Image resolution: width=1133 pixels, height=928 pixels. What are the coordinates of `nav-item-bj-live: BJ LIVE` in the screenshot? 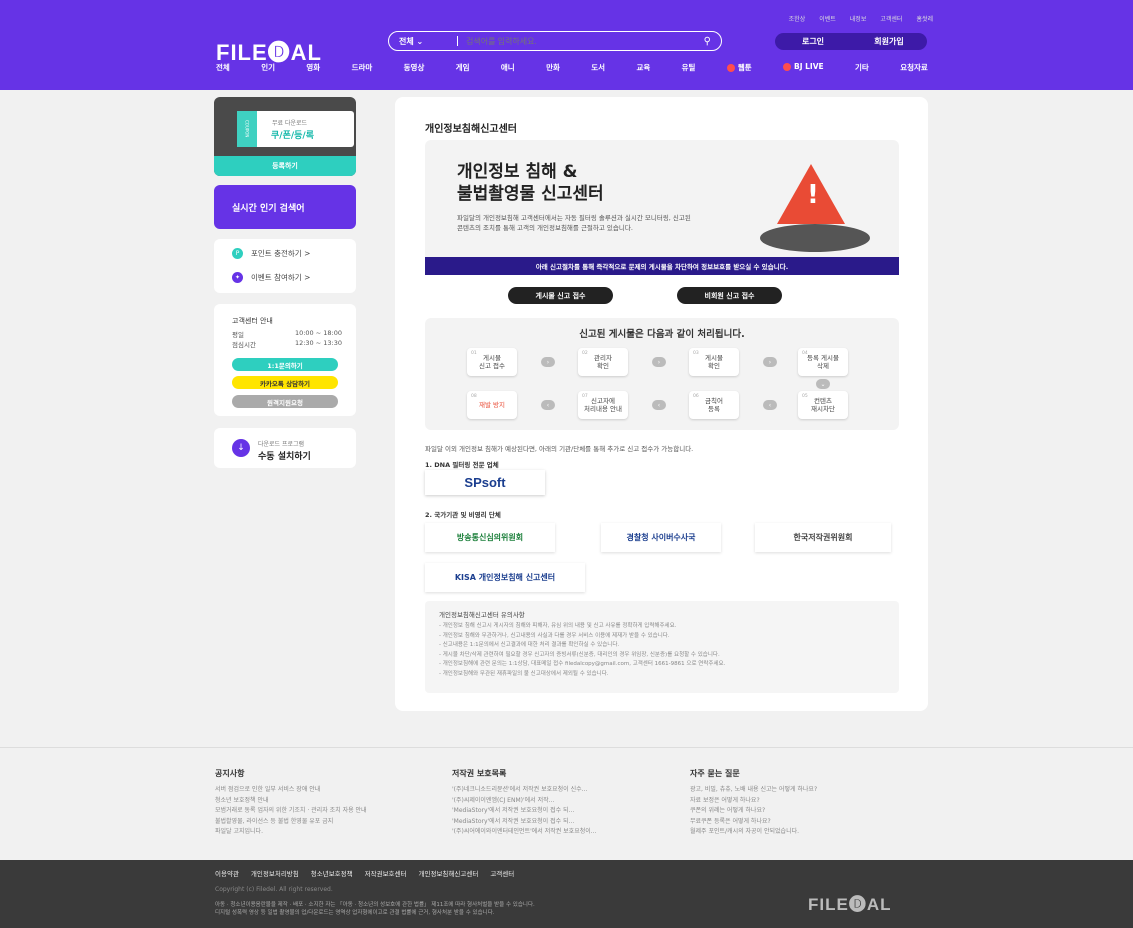 It's located at (803, 67).